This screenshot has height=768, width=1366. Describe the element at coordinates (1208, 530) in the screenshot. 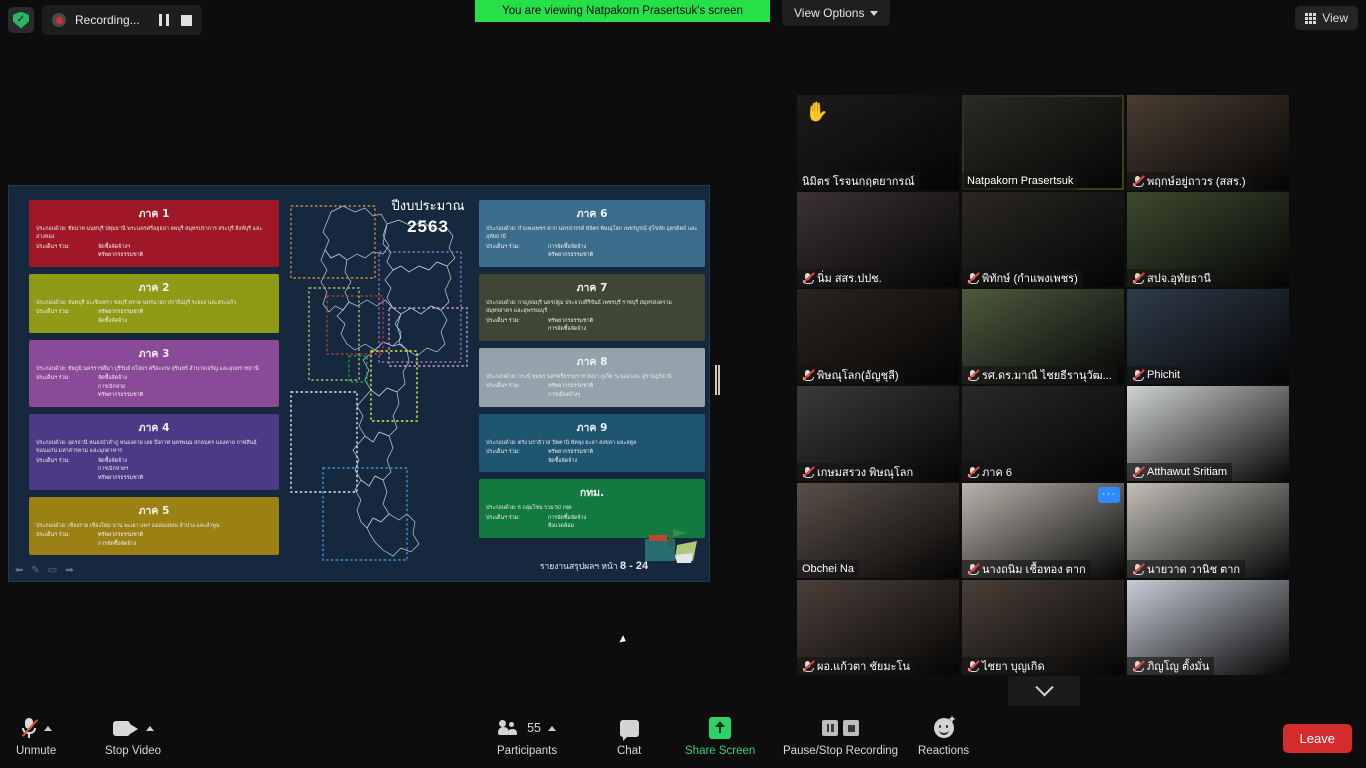

I see `participant-tile: นายวาด วานิช ตาก` at that location.